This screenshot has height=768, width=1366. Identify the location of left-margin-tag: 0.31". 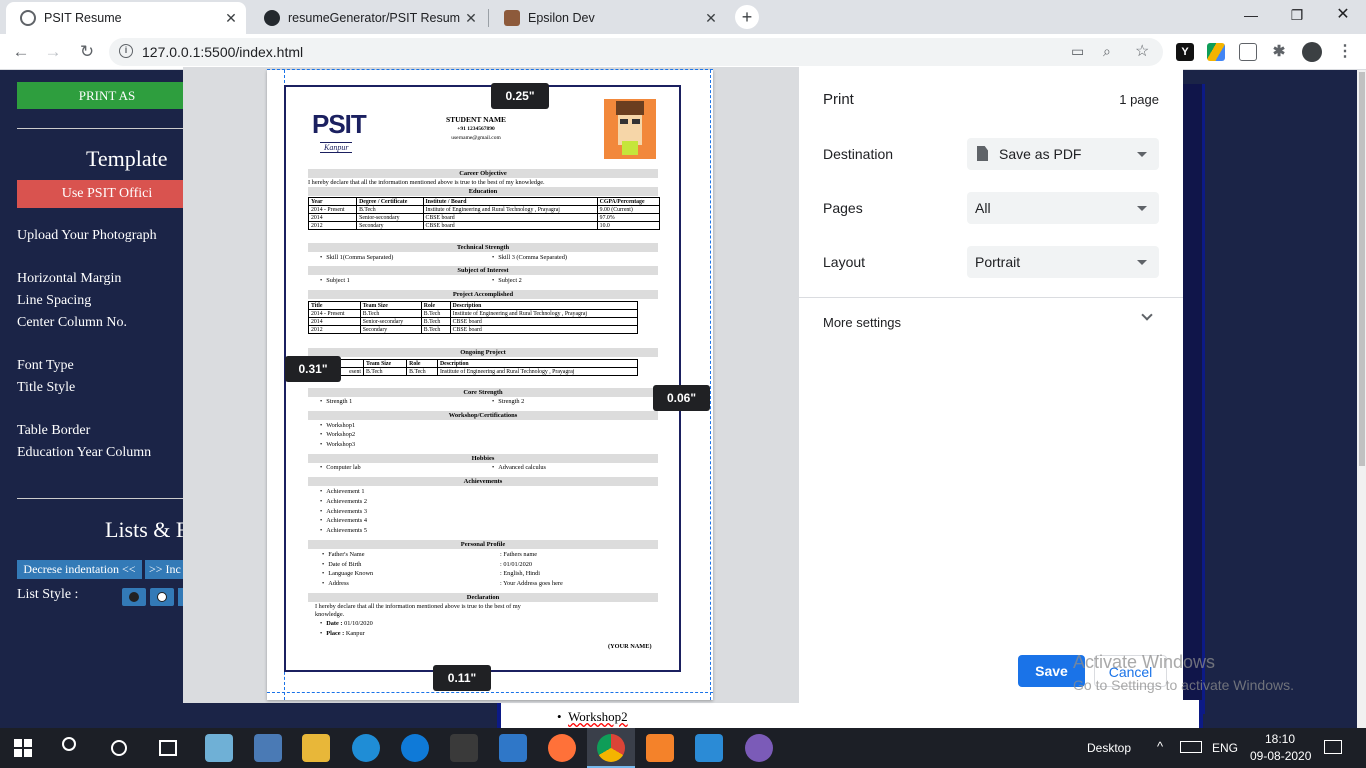
(313, 369).